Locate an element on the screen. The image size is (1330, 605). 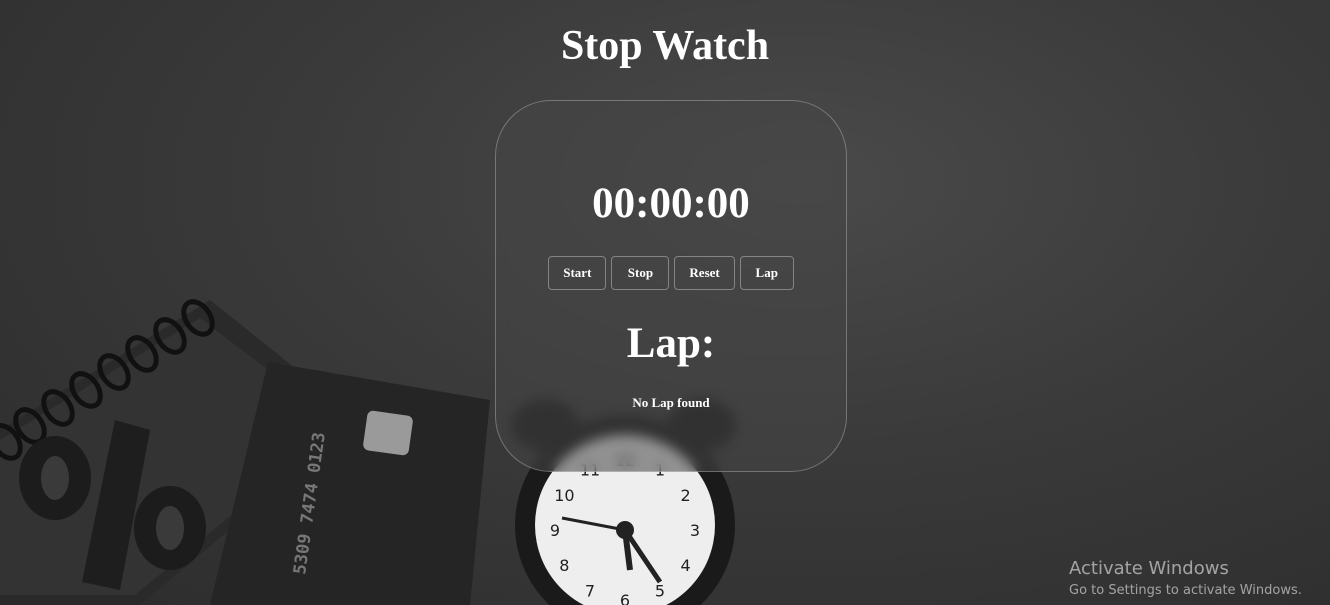
clock-numeral: 10 is located at coordinates (564, 495).